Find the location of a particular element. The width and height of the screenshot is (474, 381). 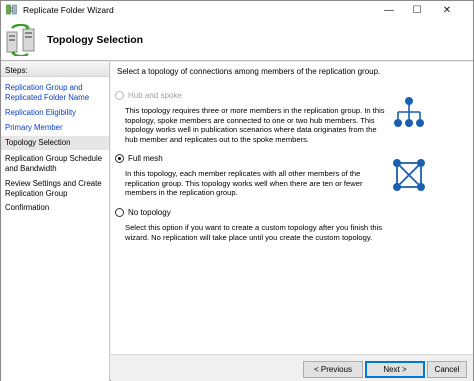

step-schedule-bandwidth: Replication Group Schedule and Bandwidth is located at coordinates (54, 163).